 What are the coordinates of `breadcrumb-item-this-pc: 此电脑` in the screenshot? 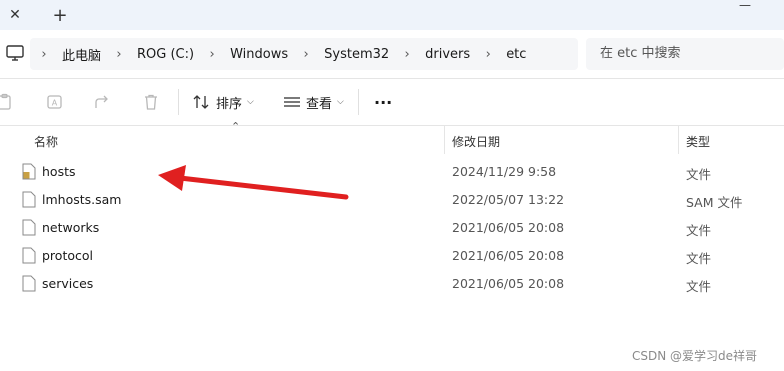 It's located at (81, 54).